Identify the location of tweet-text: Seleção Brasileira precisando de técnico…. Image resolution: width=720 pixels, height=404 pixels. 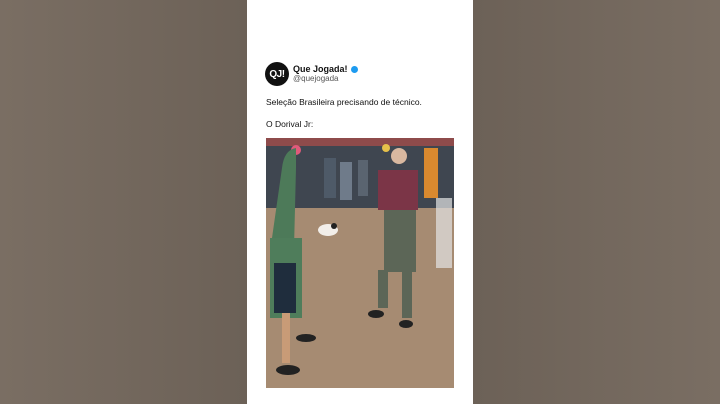
(344, 102).